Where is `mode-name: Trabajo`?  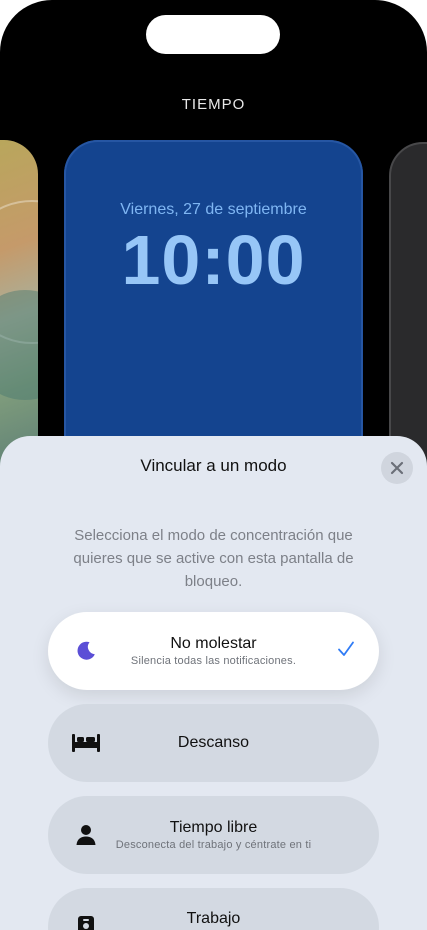
mode-name: Trabajo is located at coordinates (213, 918).